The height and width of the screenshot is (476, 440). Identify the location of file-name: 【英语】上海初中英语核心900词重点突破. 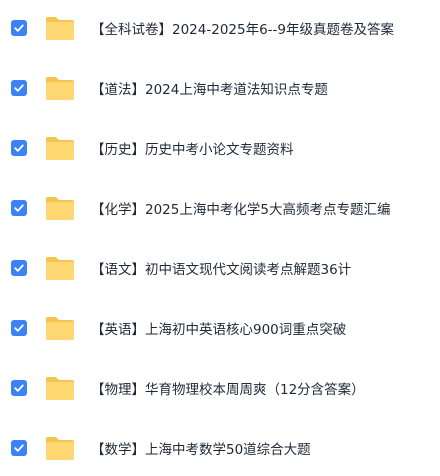
(218, 328).